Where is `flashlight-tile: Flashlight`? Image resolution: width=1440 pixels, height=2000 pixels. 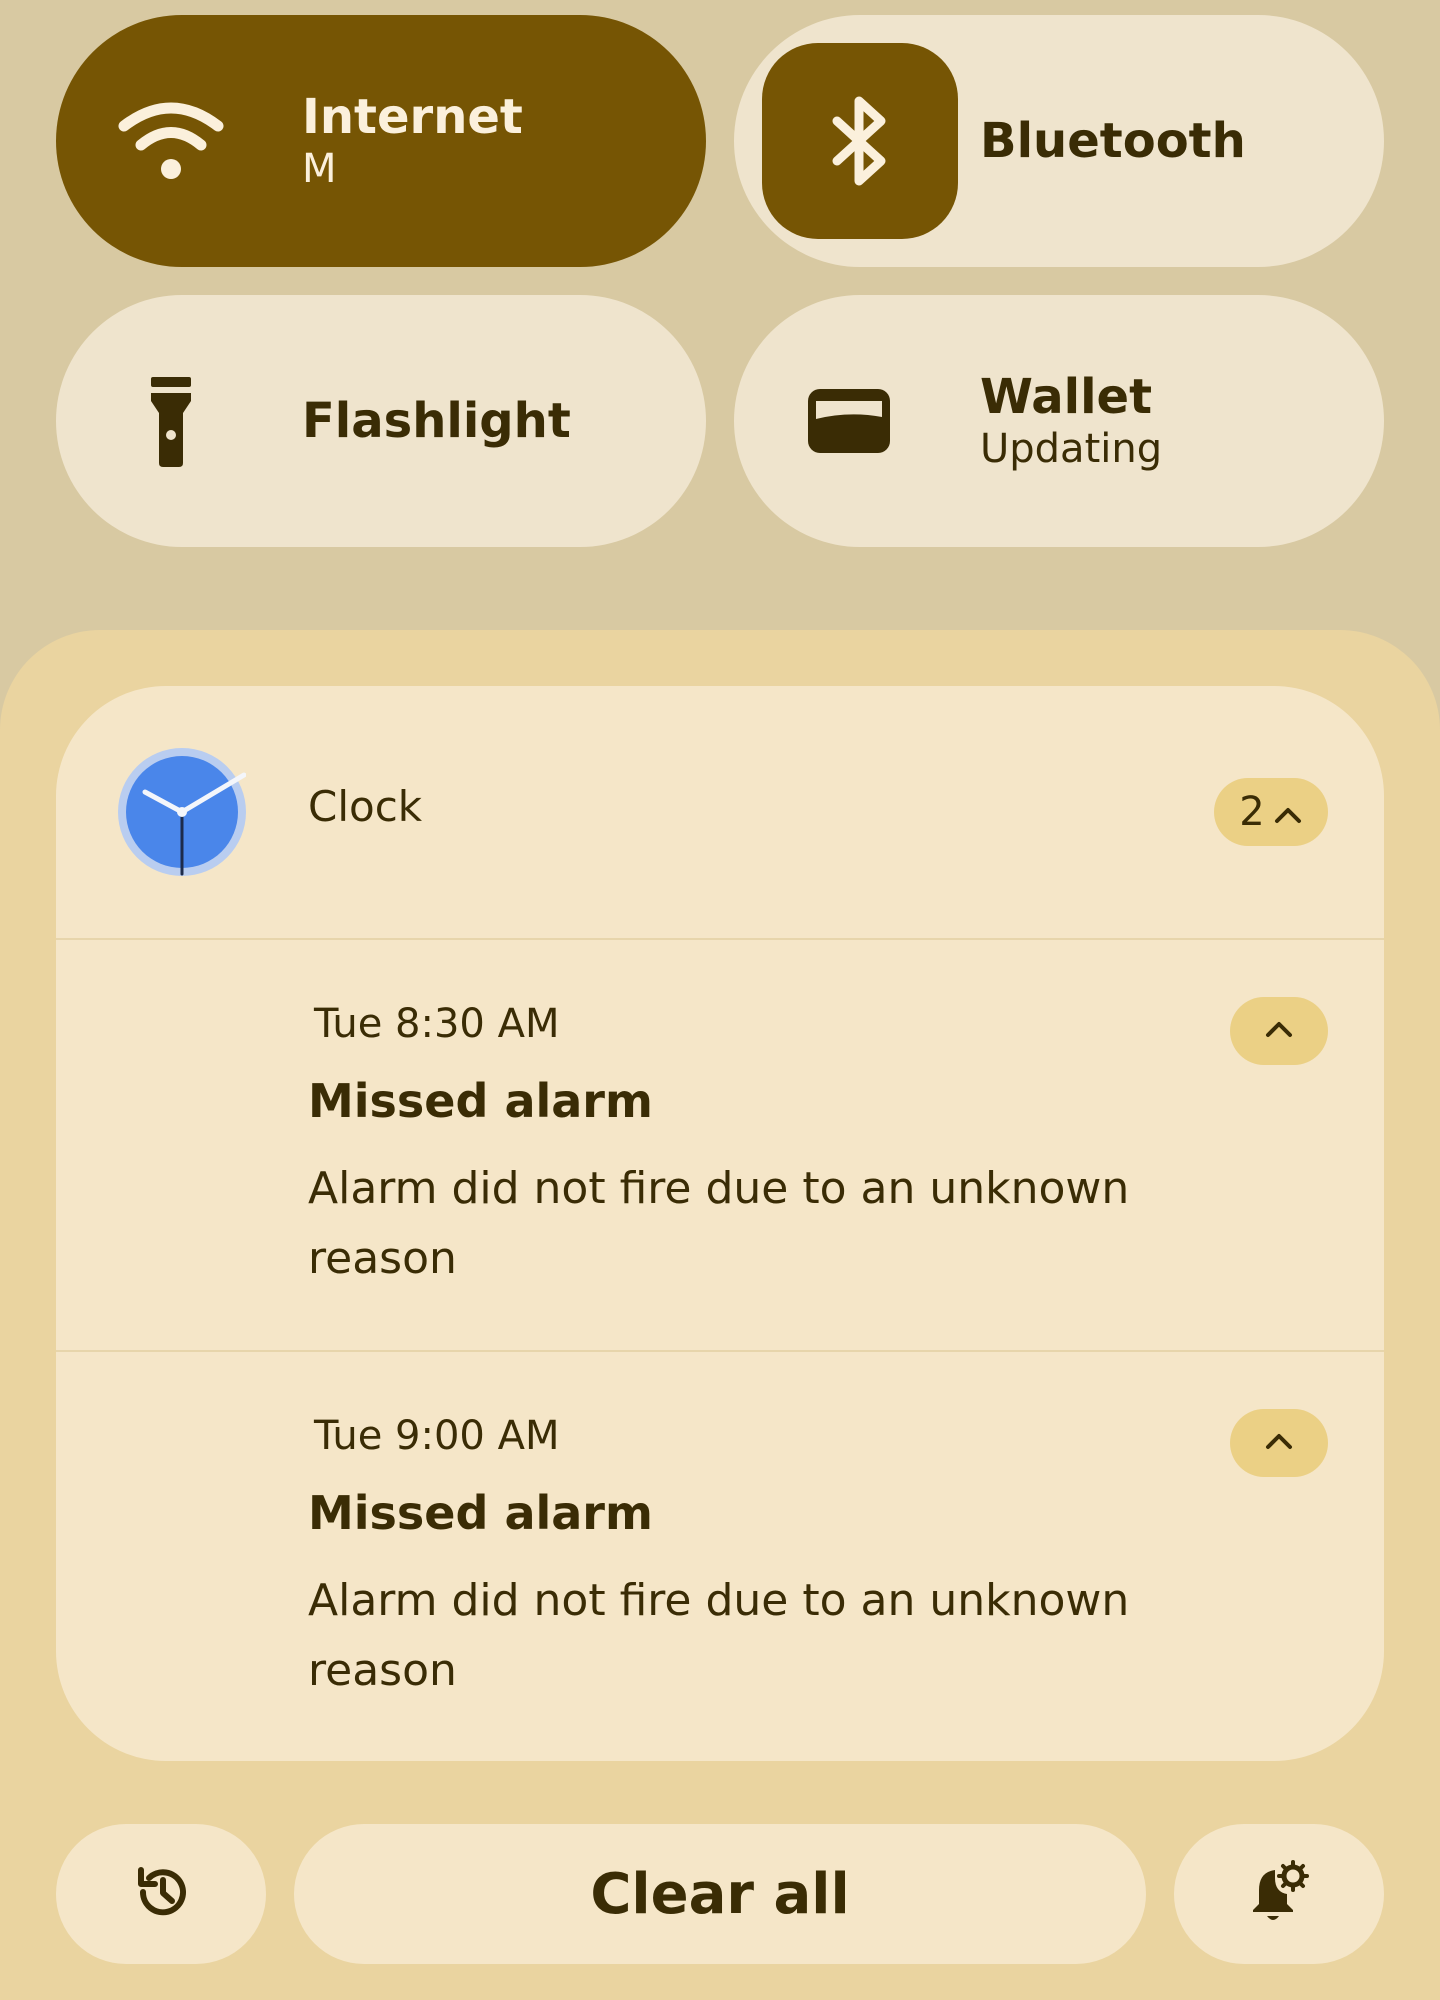
flashlight-tile: Flashlight is located at coordinates (381, 421).